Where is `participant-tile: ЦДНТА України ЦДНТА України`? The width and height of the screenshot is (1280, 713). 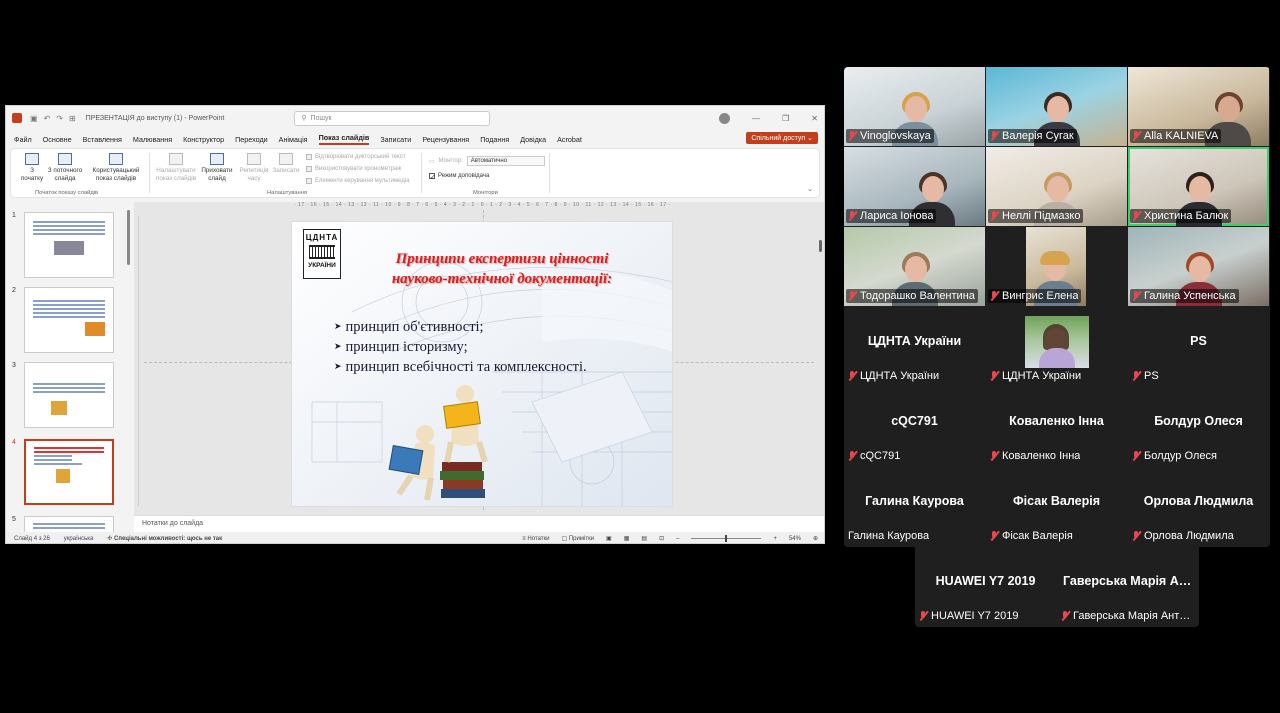
participant-tile: ЦДНТА України ЦДНТА України is located at coordinates (914, 346).